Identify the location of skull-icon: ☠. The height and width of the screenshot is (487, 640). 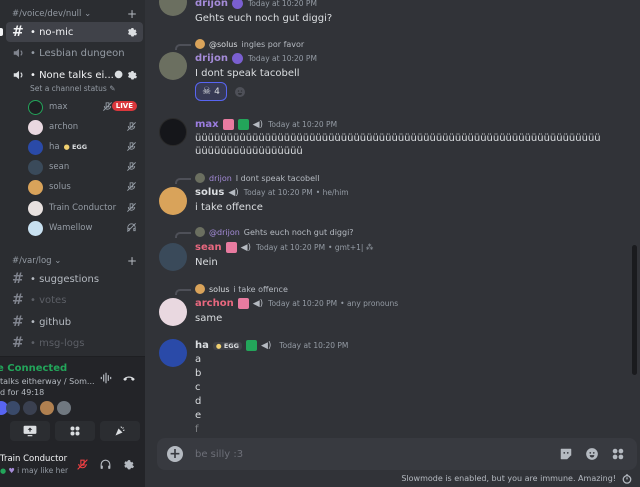
(207, 91).